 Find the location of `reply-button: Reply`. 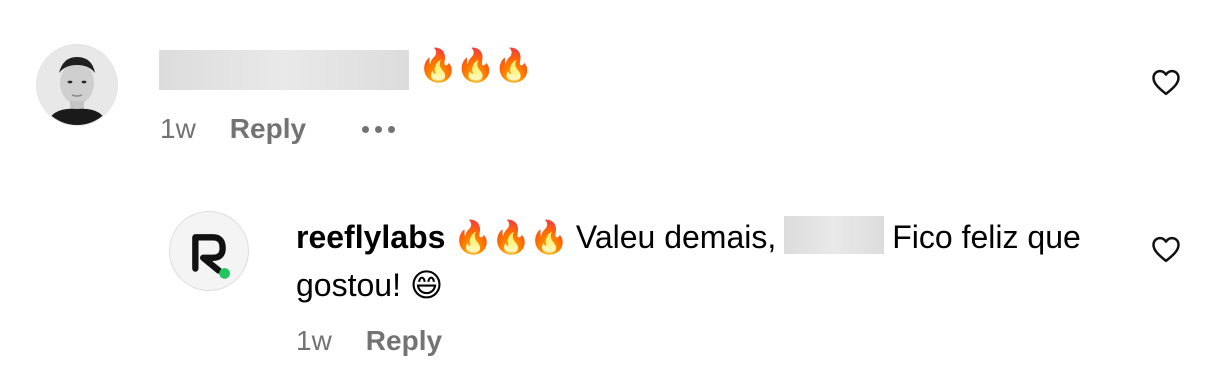

reply-button: Reply is located at coordinates (268, 129).